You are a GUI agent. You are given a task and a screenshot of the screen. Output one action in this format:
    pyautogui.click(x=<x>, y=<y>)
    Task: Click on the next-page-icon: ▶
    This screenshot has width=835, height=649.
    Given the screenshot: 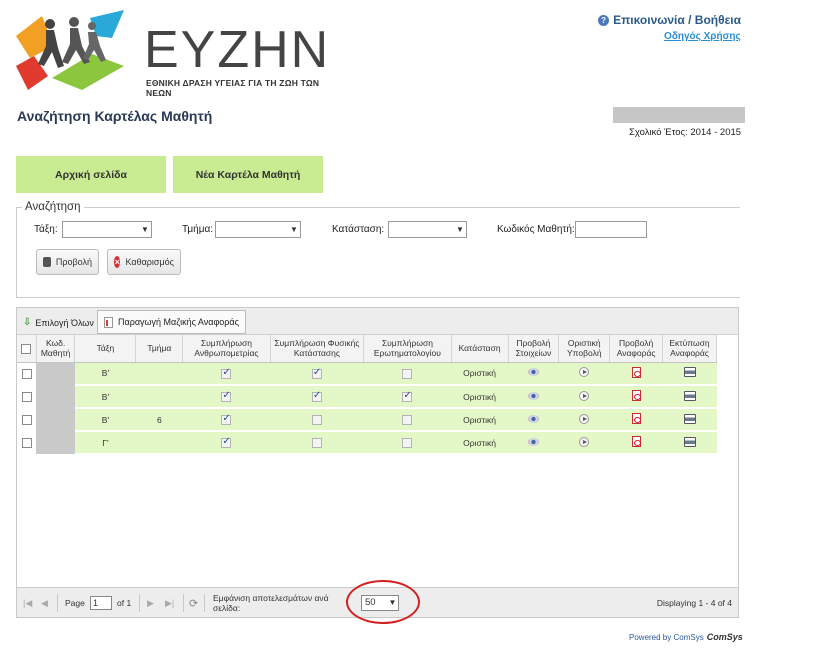 What is the action you would take?
    pyautogui.click(x=150, y=603)
    